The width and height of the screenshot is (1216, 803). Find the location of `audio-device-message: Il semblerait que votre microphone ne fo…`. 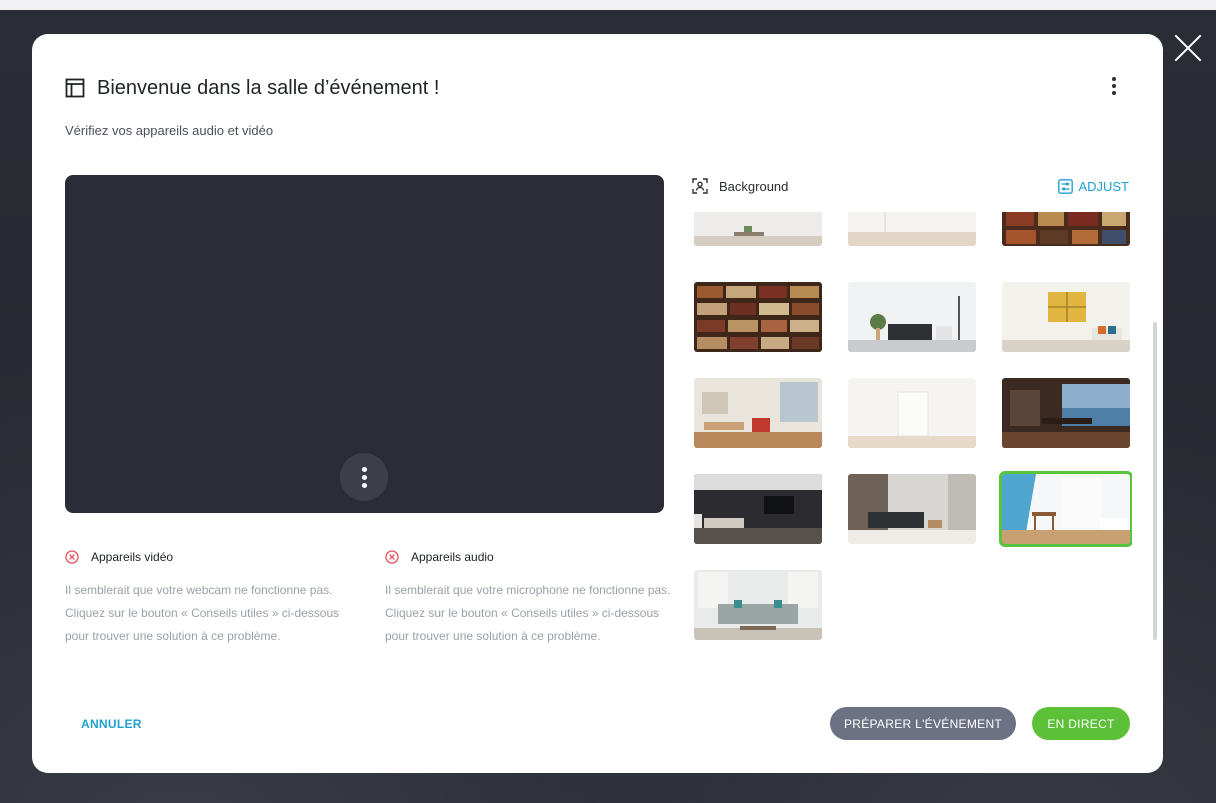

audio-device-message: Il semblerait que votre microphone ne fo… is located at coordinates (528, 613).